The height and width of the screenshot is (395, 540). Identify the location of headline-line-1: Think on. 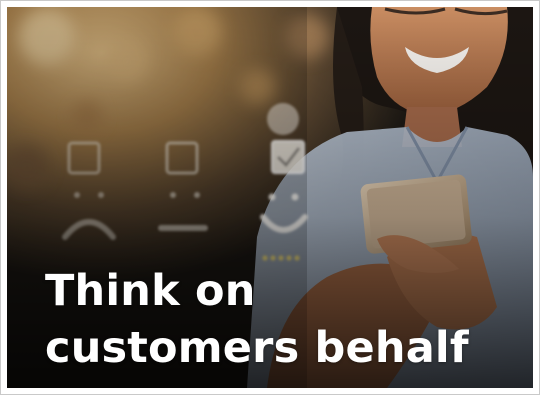
(150, 291).